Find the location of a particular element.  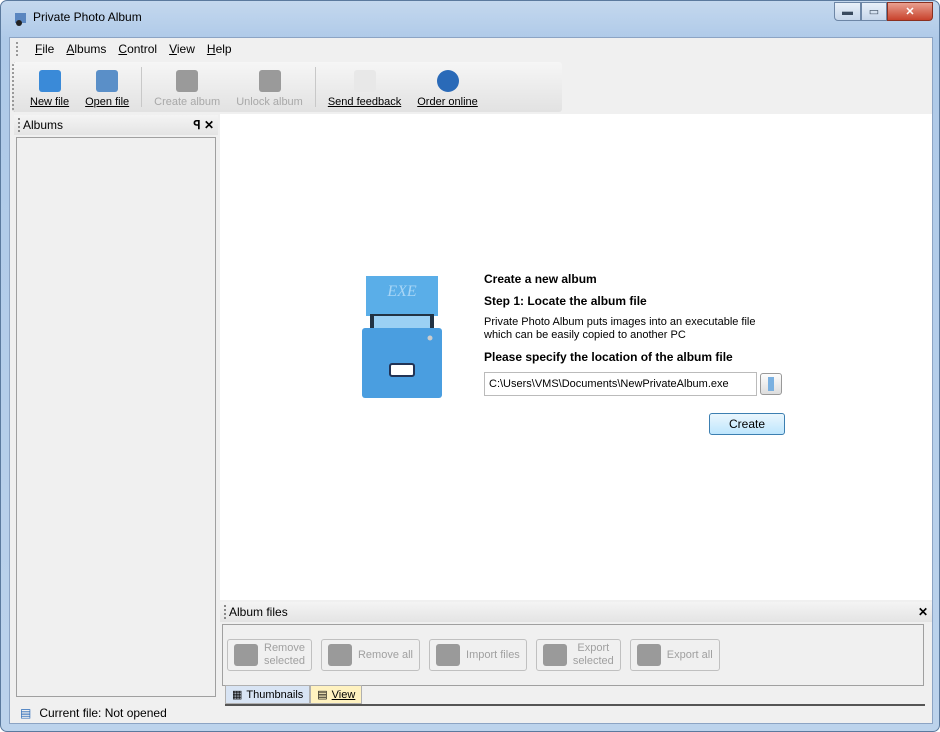

import-icon is located at coordinates (448, 655).